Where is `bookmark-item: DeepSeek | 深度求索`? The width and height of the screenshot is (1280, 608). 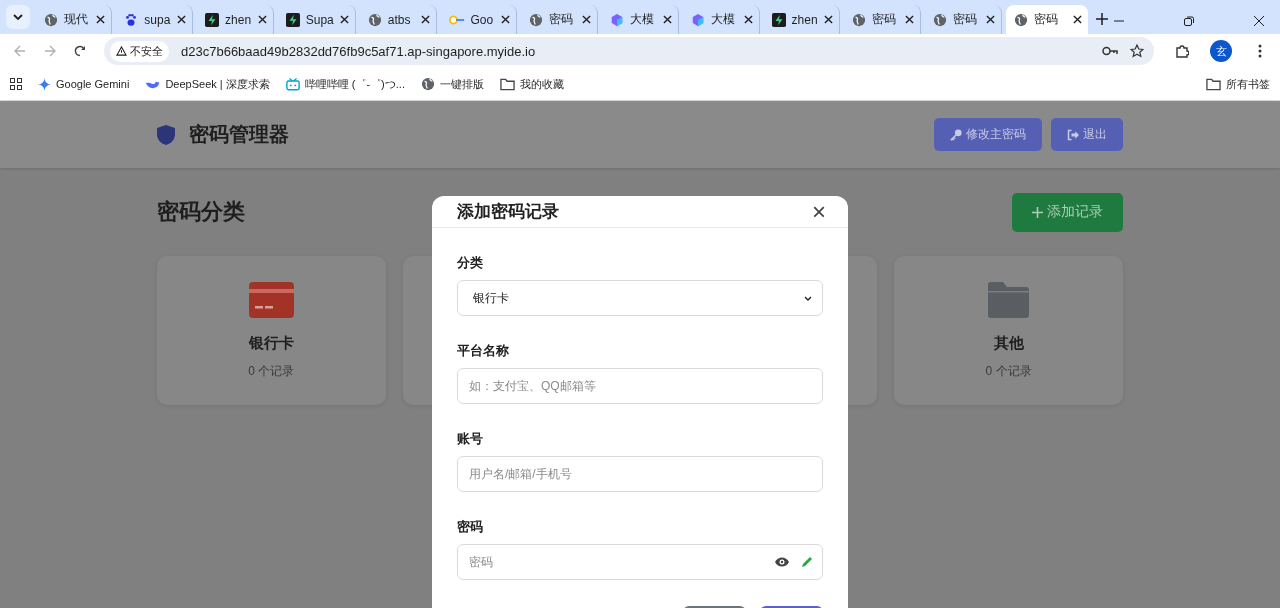
bookmark-item: DeepSeek | 深度求索 is located at coordinates (207, 84).